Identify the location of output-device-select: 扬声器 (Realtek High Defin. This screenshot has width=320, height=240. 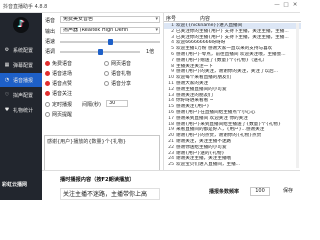
(110, 30).